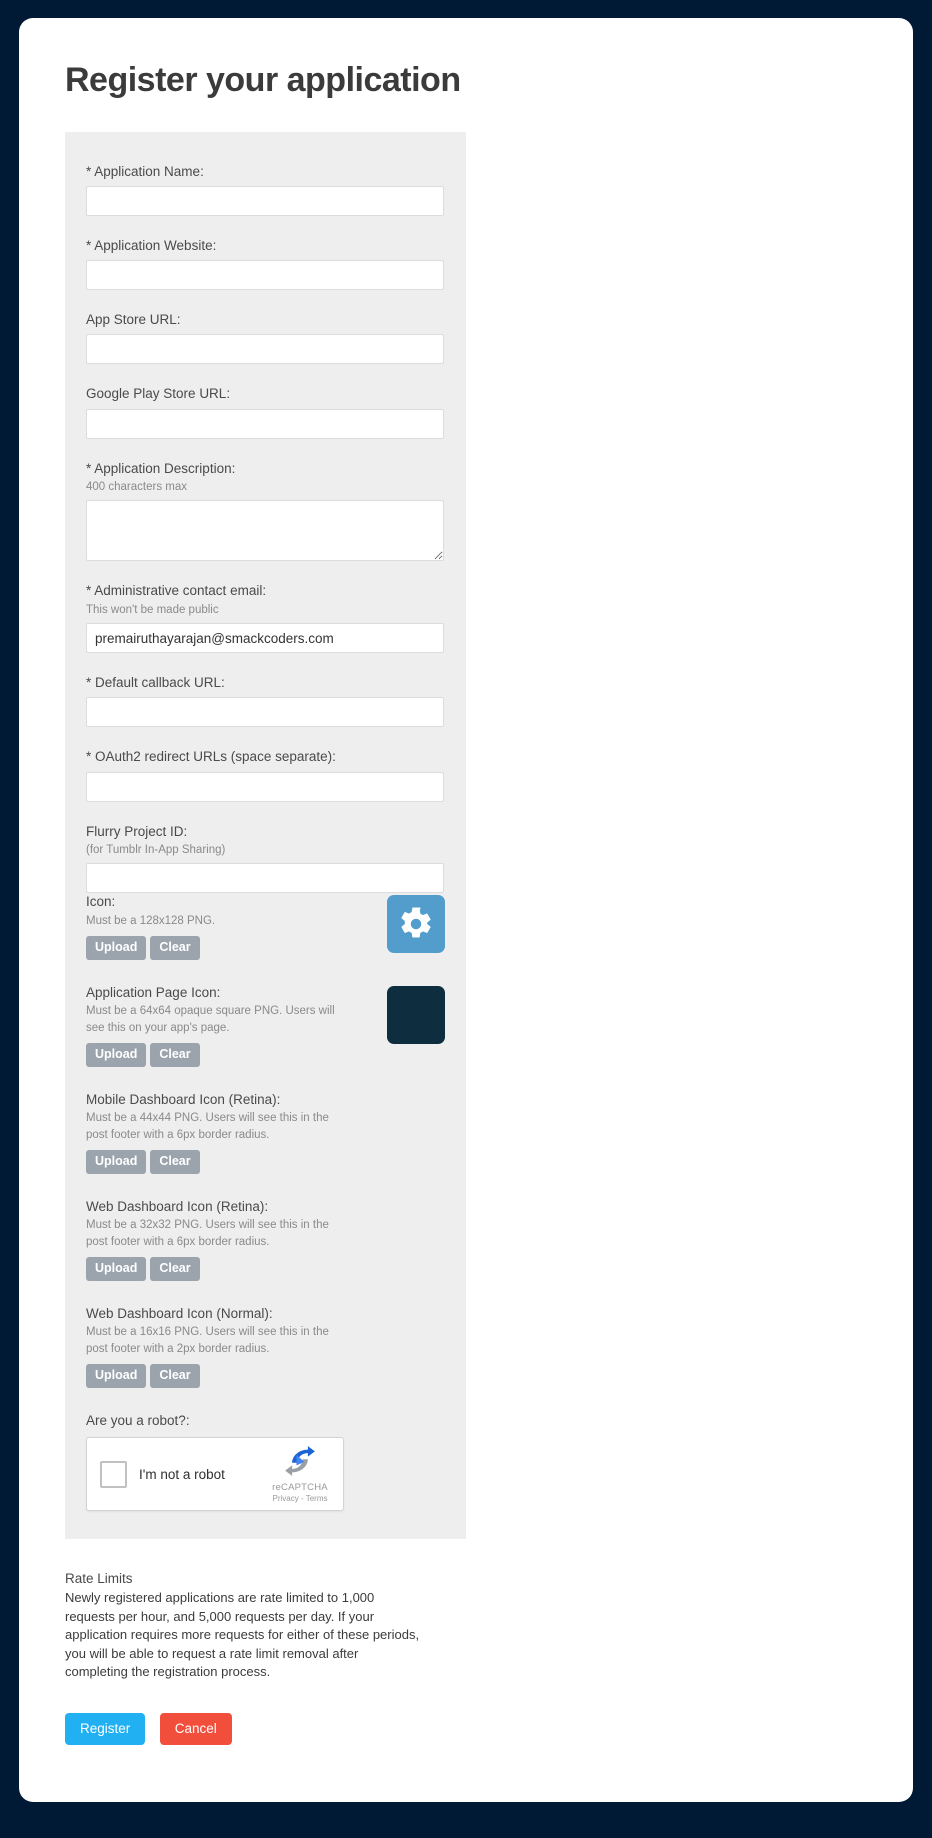 The height and width of the screenshot is (1838, 932). What do you see at coordinates (236, 926) in the screenshot?
I see `icon-text: Icon: Must be a 128x128 PNG. Upload Clear` at bounding box center [236, 926].